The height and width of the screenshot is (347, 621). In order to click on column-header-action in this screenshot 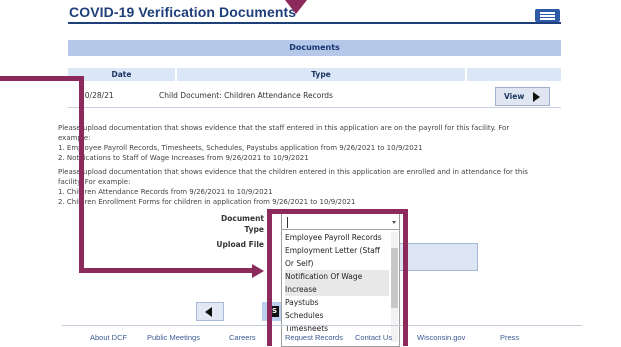, I will do `click(514, 74)`.